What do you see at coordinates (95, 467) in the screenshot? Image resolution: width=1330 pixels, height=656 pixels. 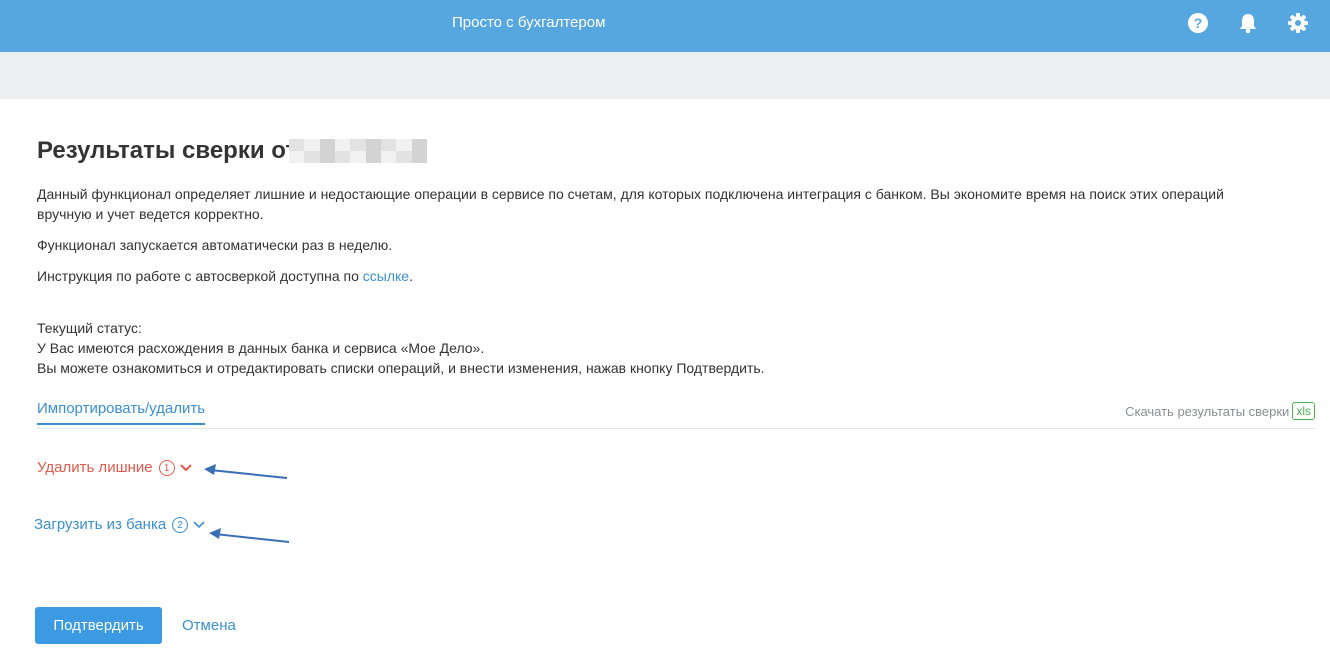 I see `section-delete-label: Удалить лишние` at bounding box center [95, 467].